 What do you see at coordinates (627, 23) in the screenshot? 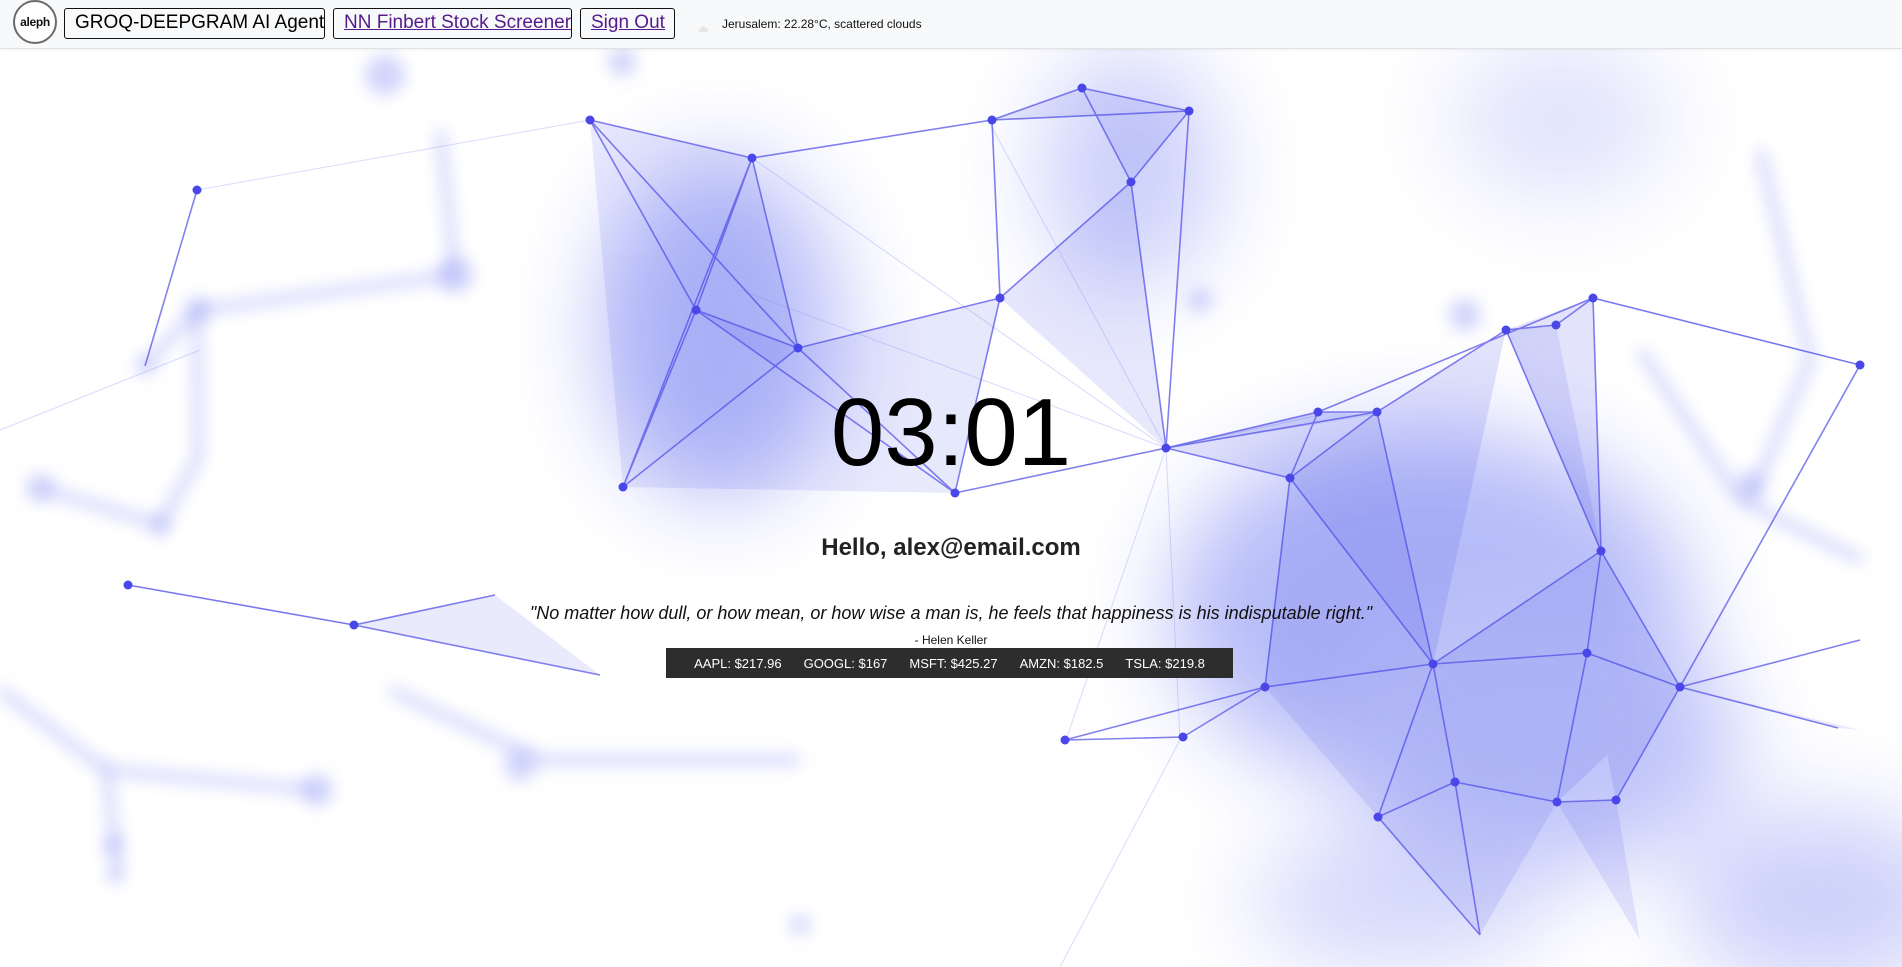
I see `sign-out-link: Sign Out` at bounding box center [627, 23].